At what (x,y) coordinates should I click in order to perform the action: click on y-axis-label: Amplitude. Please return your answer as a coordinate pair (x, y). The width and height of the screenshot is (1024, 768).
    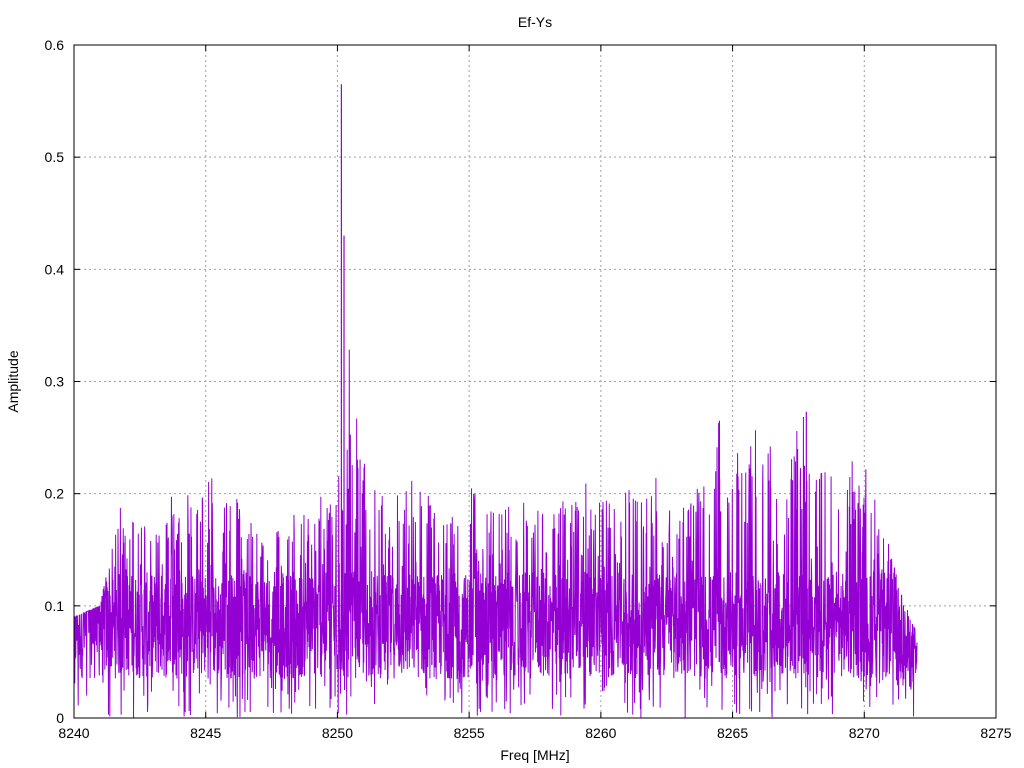
    Looking at the image, I should click on (13, 381).